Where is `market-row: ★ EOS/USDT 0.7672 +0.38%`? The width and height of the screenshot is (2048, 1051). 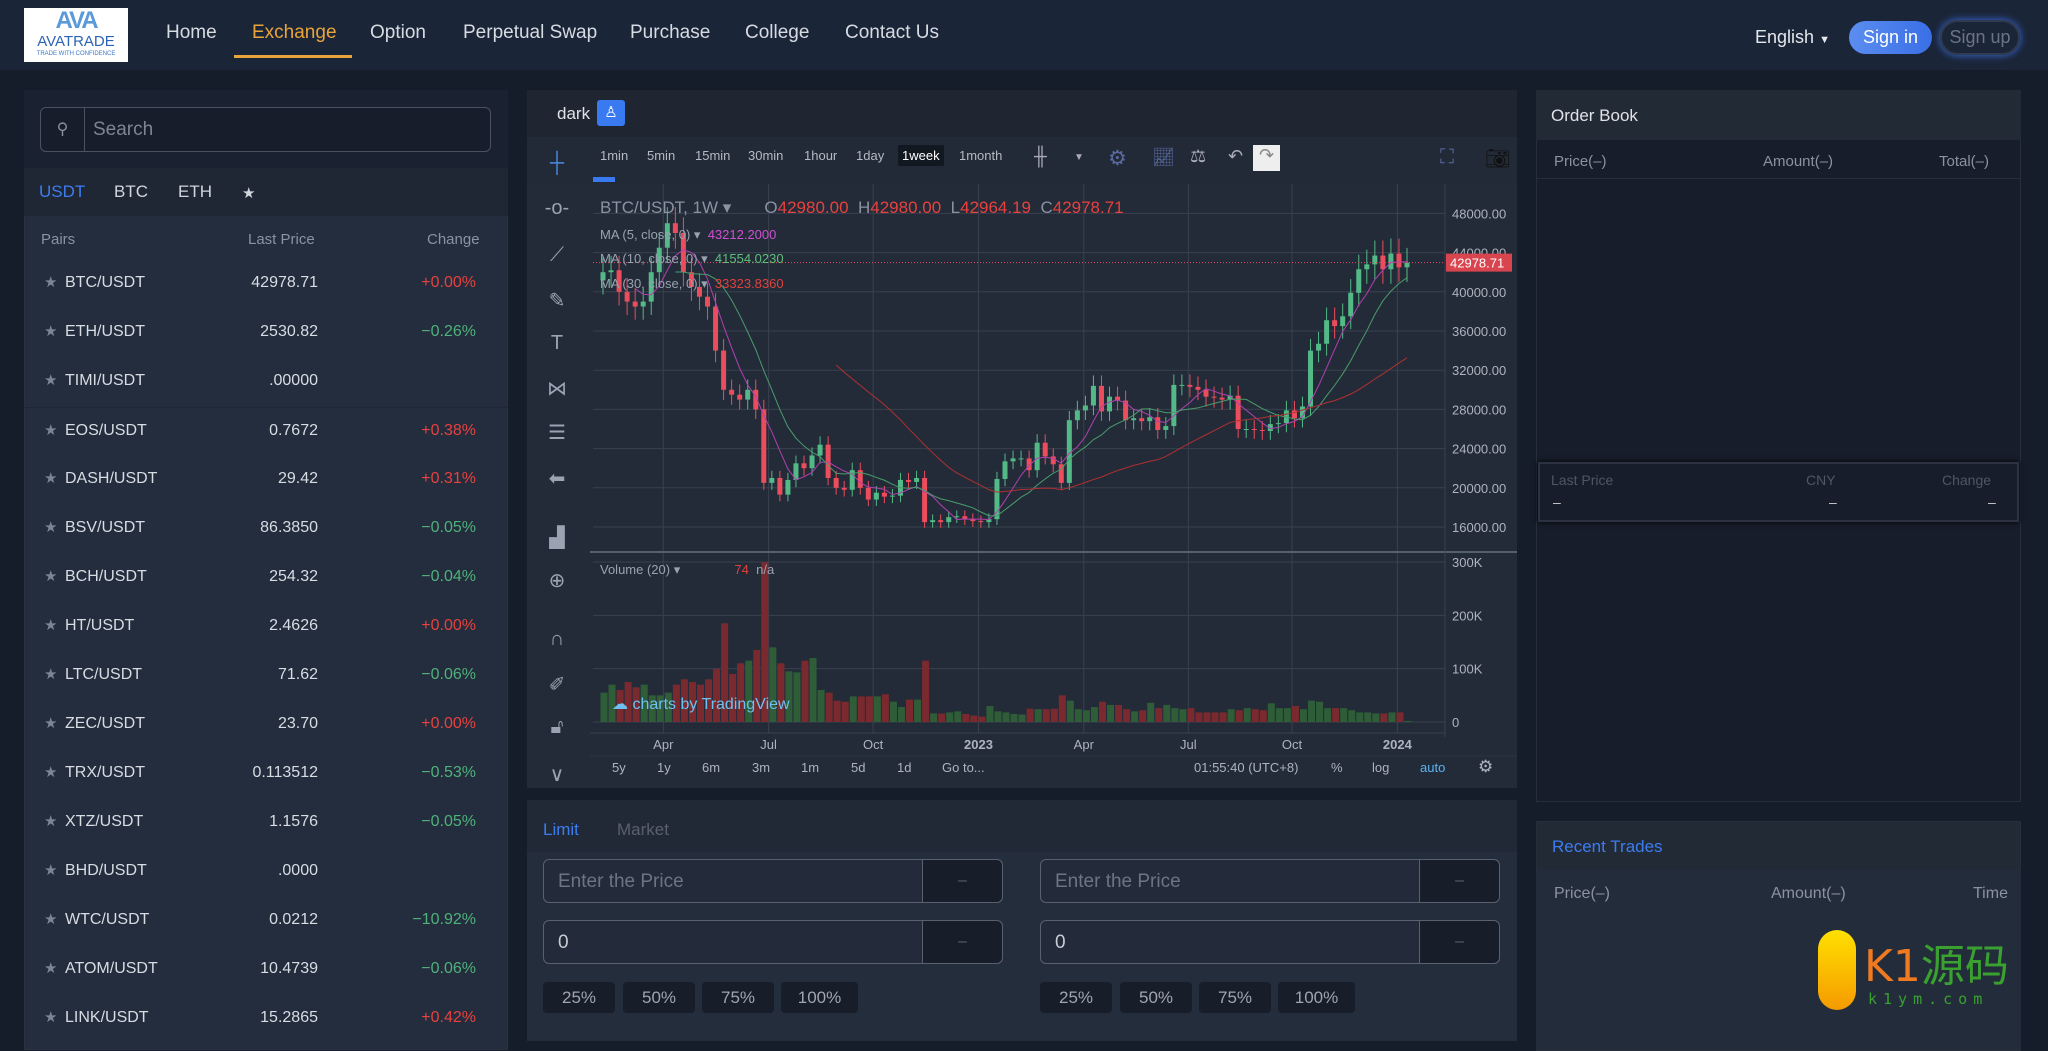 market-row: ★ EOS/USDT 0.7672 +0.38% is located at coordinates (266, 431).